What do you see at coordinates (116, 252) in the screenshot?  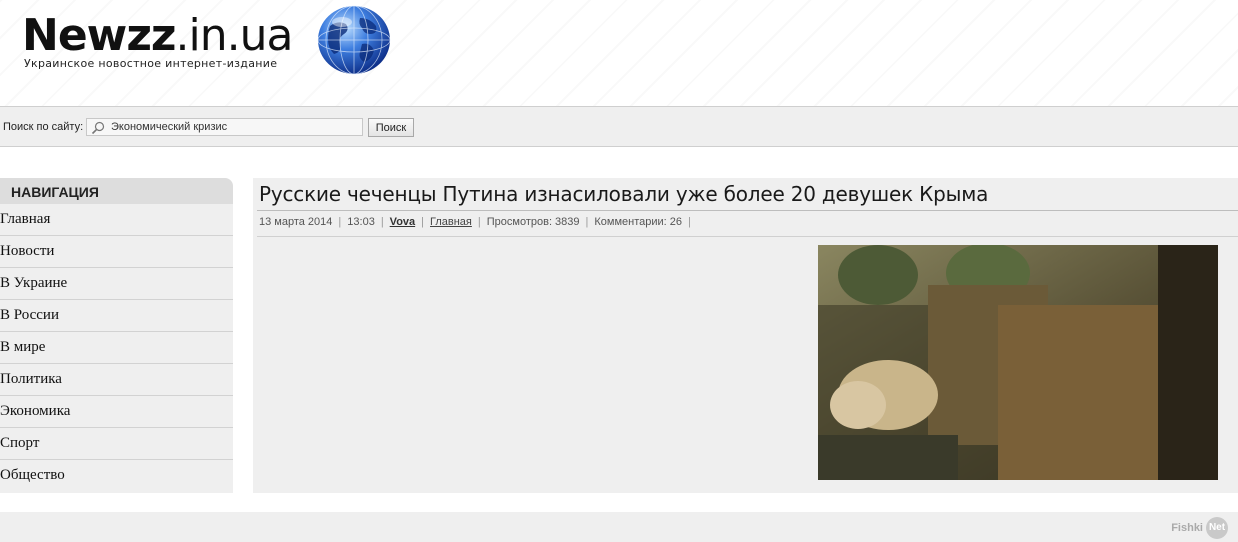 I see `nav-item-news: Новости` at bounding box center [116, 252].